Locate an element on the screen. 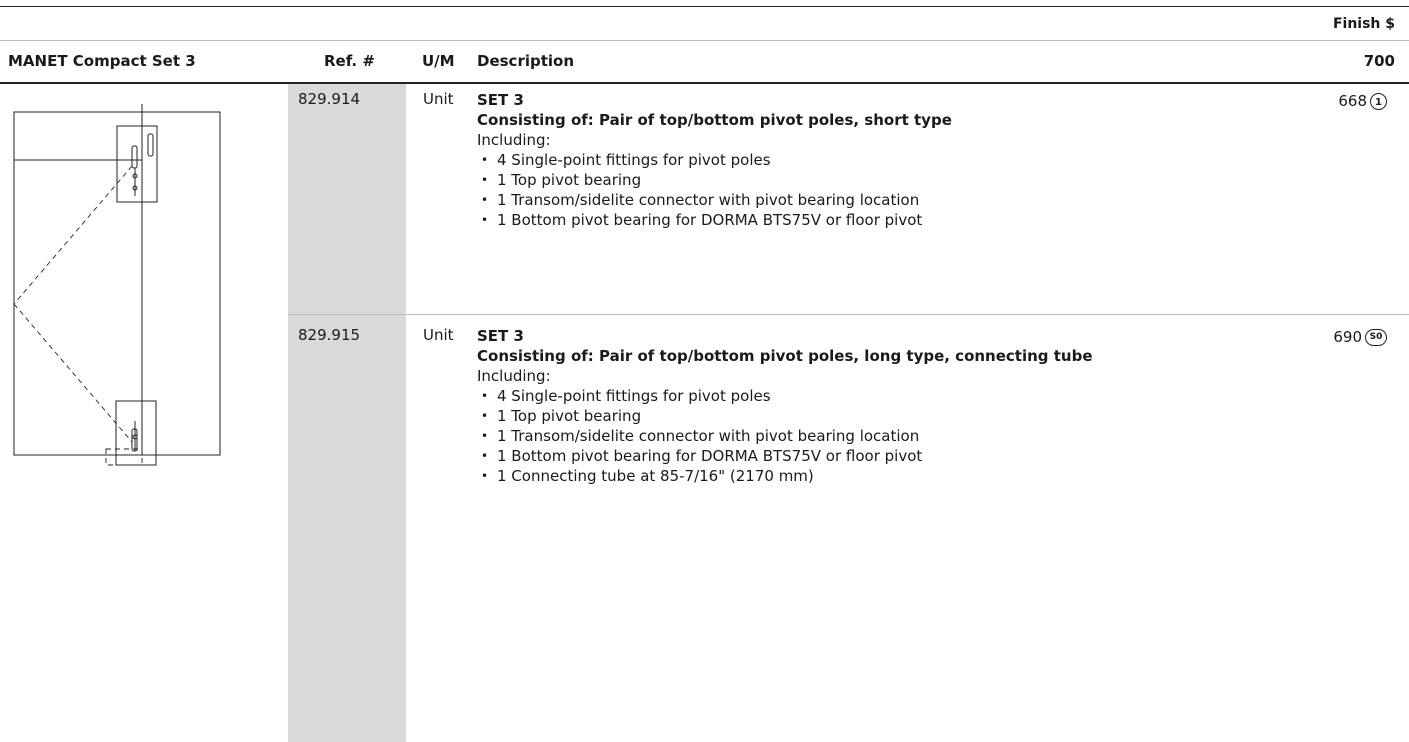  price-cell: 668 1 is located at coordinates (1362, 101).